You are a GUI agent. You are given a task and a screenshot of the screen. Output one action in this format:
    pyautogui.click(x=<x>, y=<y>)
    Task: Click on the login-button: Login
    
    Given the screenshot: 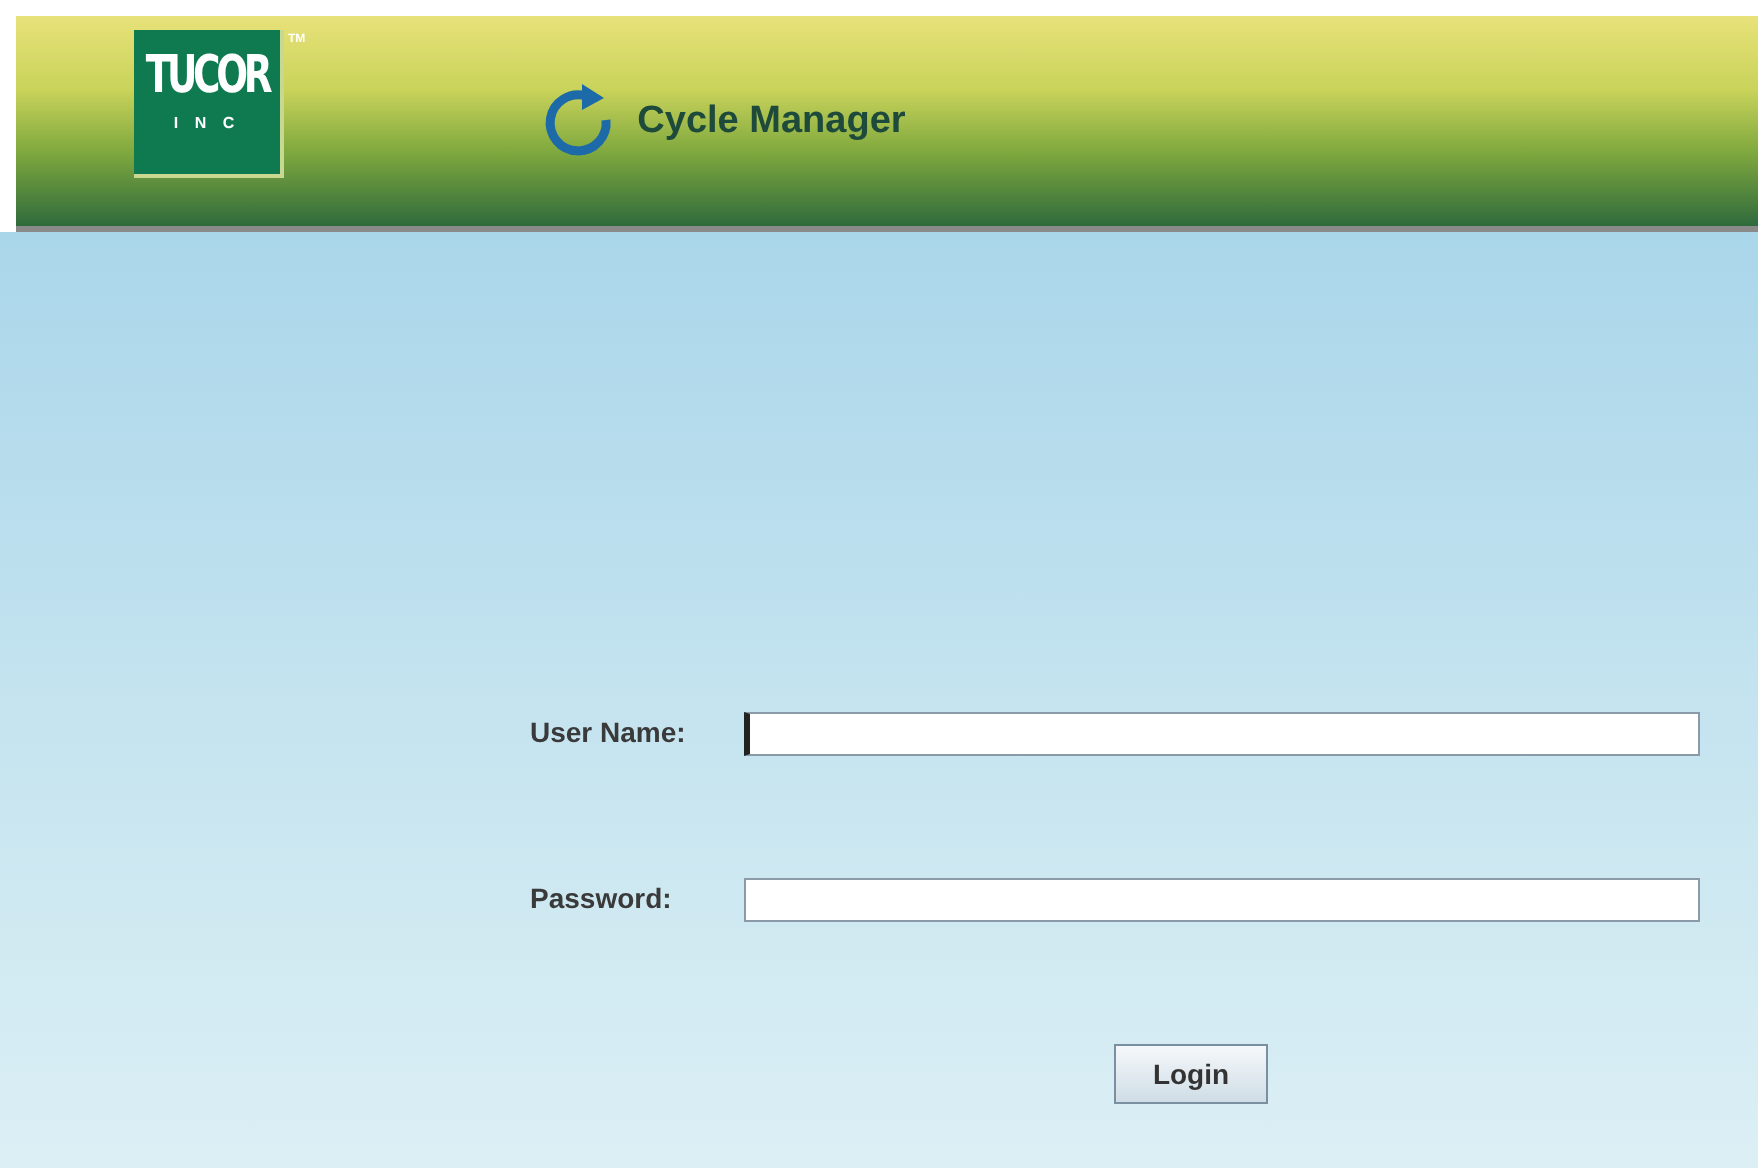 What is the action you would take?
    pyautogui.click(x=1191, y=1074)
    